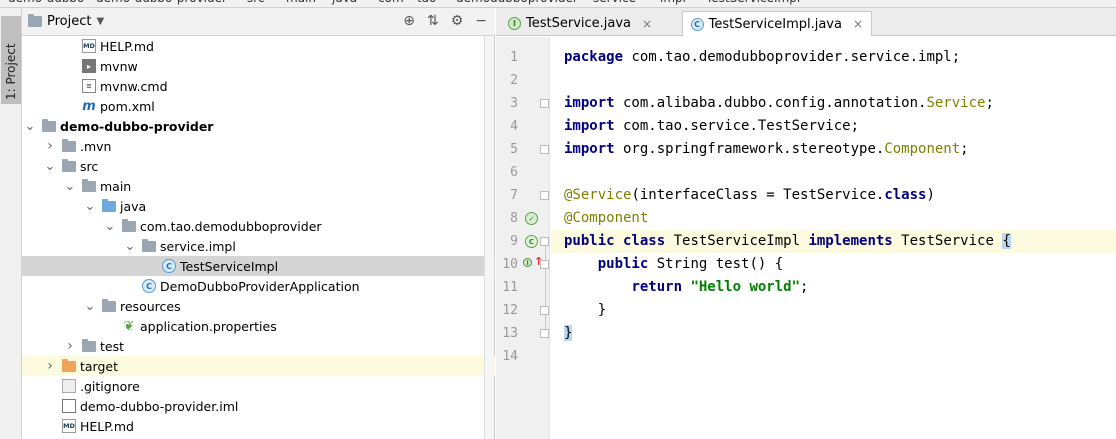  I want to click on editor-tab-label: TestServiceImpl.java, so click(775, 24).